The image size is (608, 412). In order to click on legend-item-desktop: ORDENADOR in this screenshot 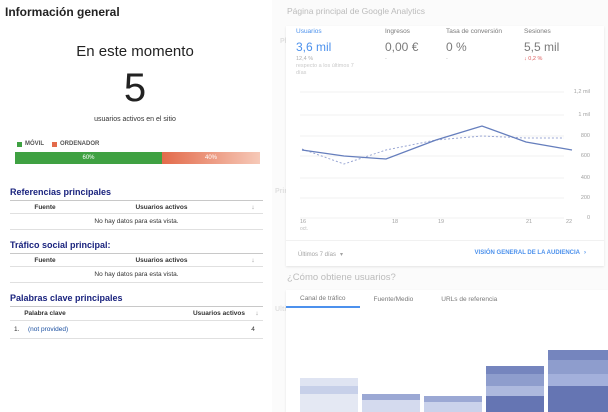, I will do `click(75, 144)`.